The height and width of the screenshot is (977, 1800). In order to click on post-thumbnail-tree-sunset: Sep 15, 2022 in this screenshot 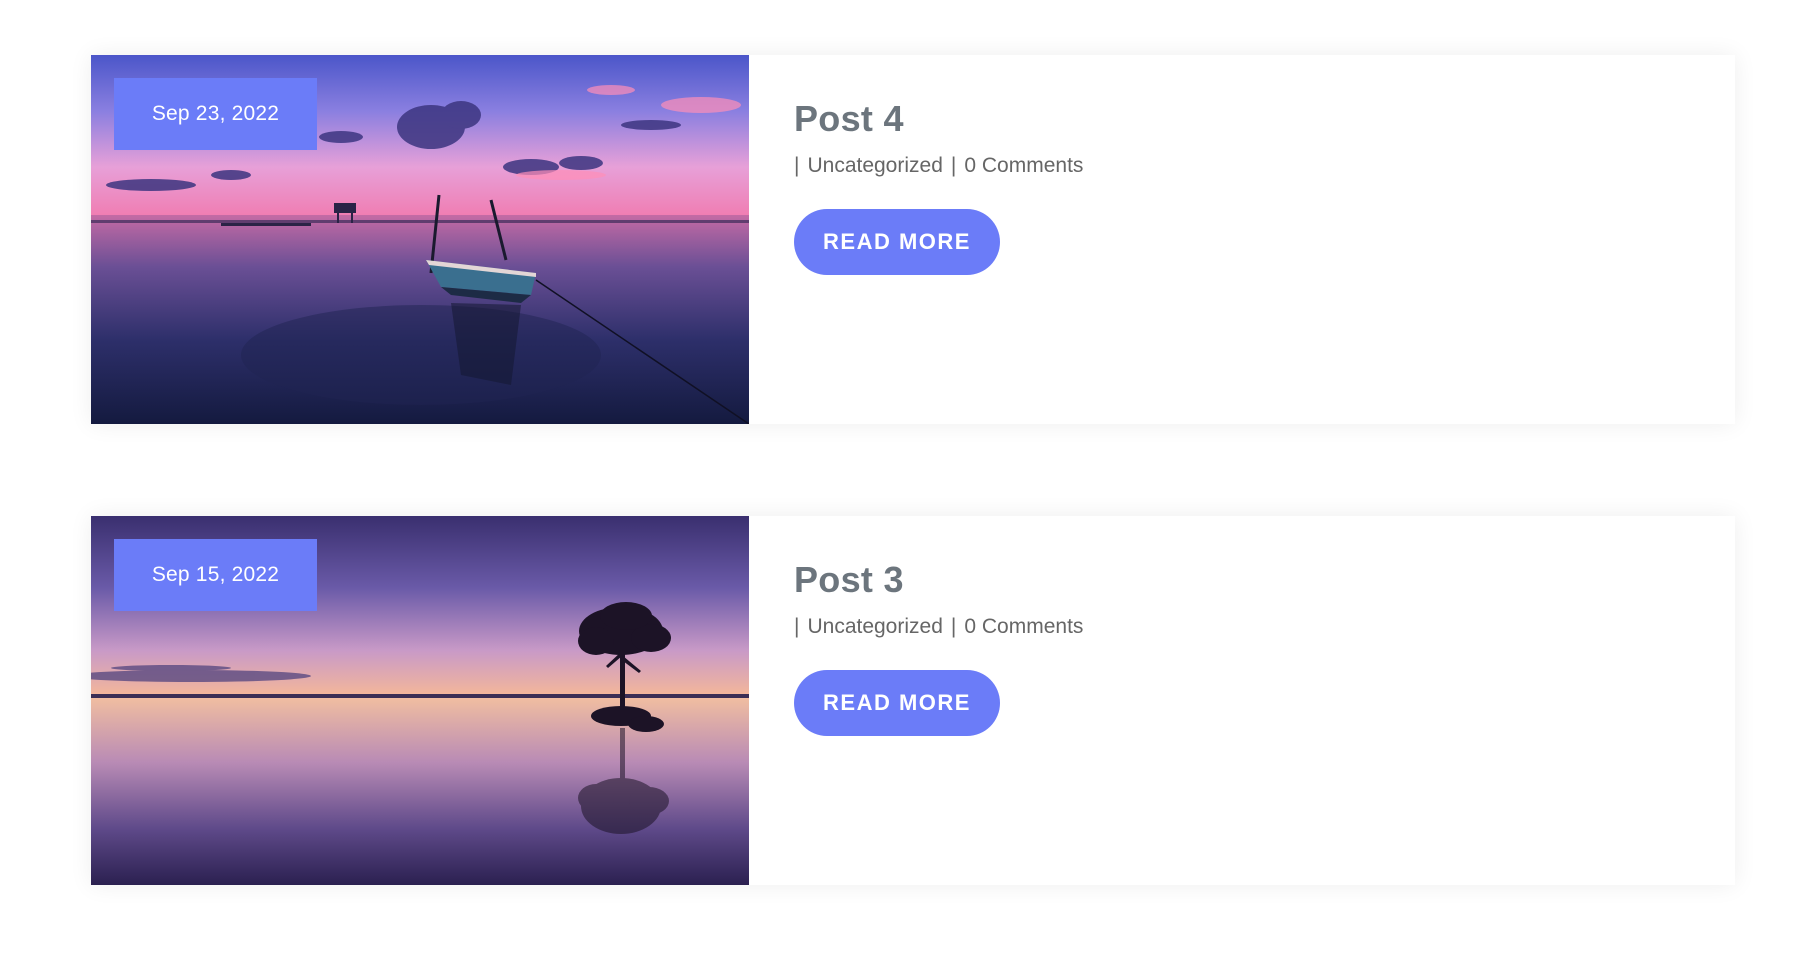, I will do `click(420, 700)`.